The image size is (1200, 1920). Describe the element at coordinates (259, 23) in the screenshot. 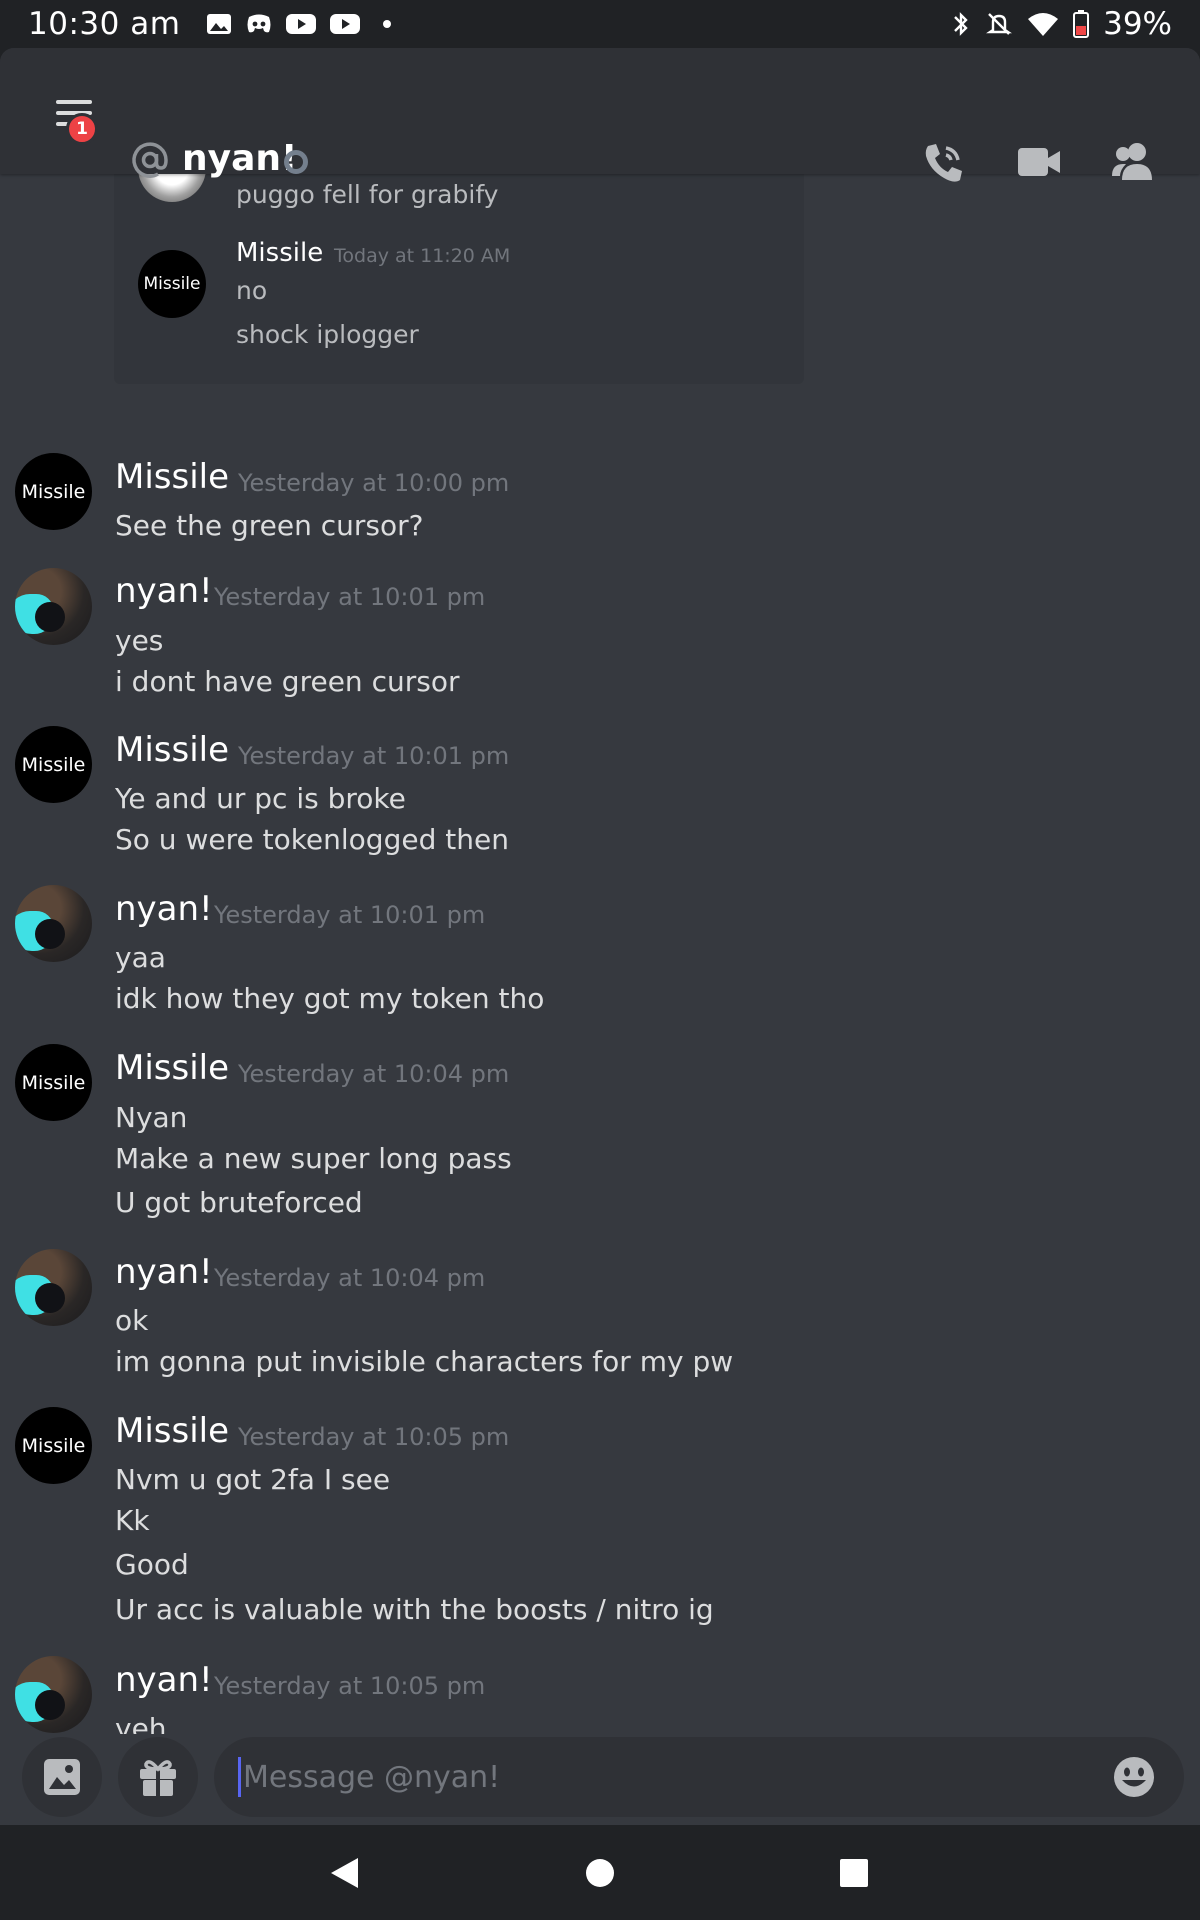

I see `discord-icon` at that location.